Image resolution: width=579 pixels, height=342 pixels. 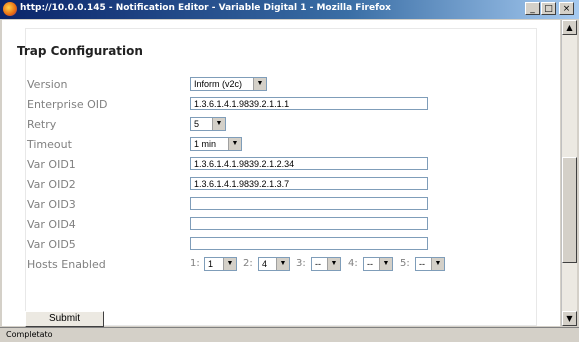 What do you see at coordinates (569, 27) in the screenshot?
I see `scroll-up-button: ▲` at bounding box center [569, 27].